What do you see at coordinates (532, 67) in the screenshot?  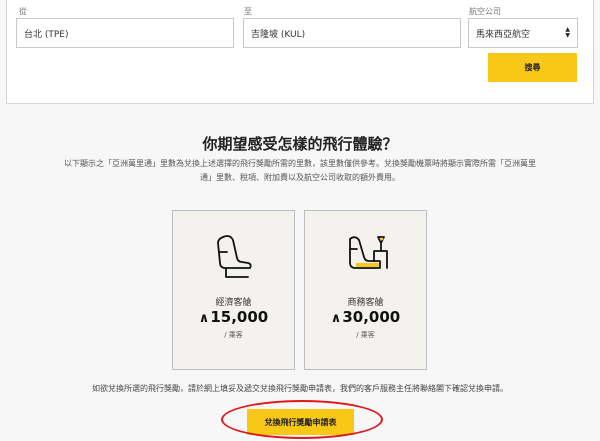 I see `search-button: 搜尋` at bounding box center [532, 67].